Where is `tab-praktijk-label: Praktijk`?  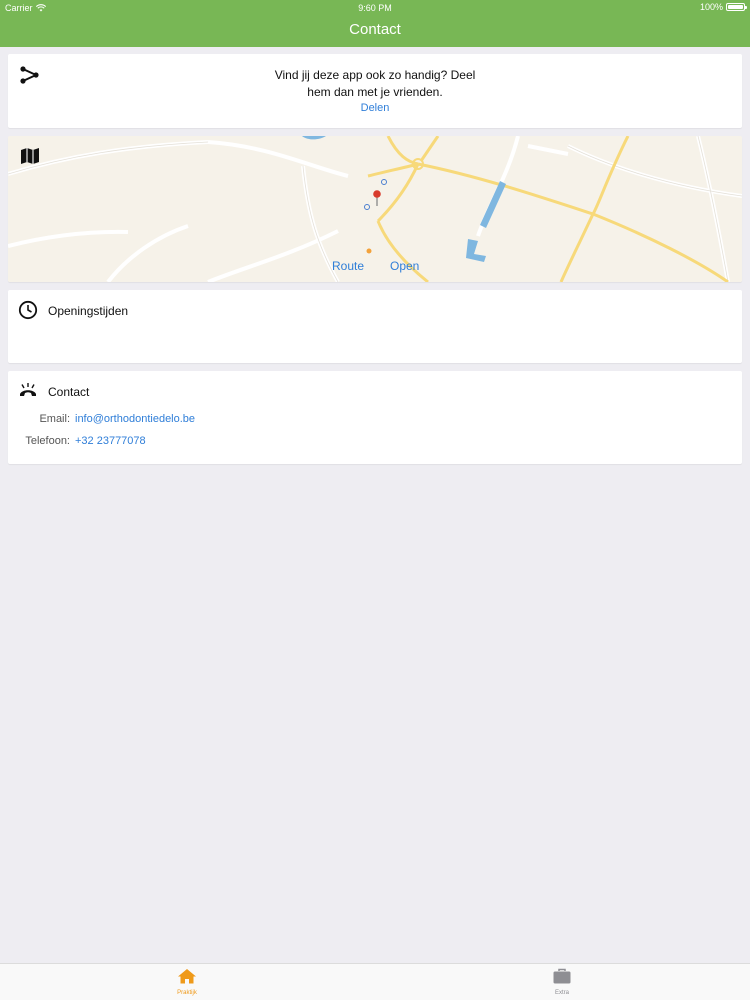 tab-praktijk-label: Praktijk is located at coordinates (187, 993).